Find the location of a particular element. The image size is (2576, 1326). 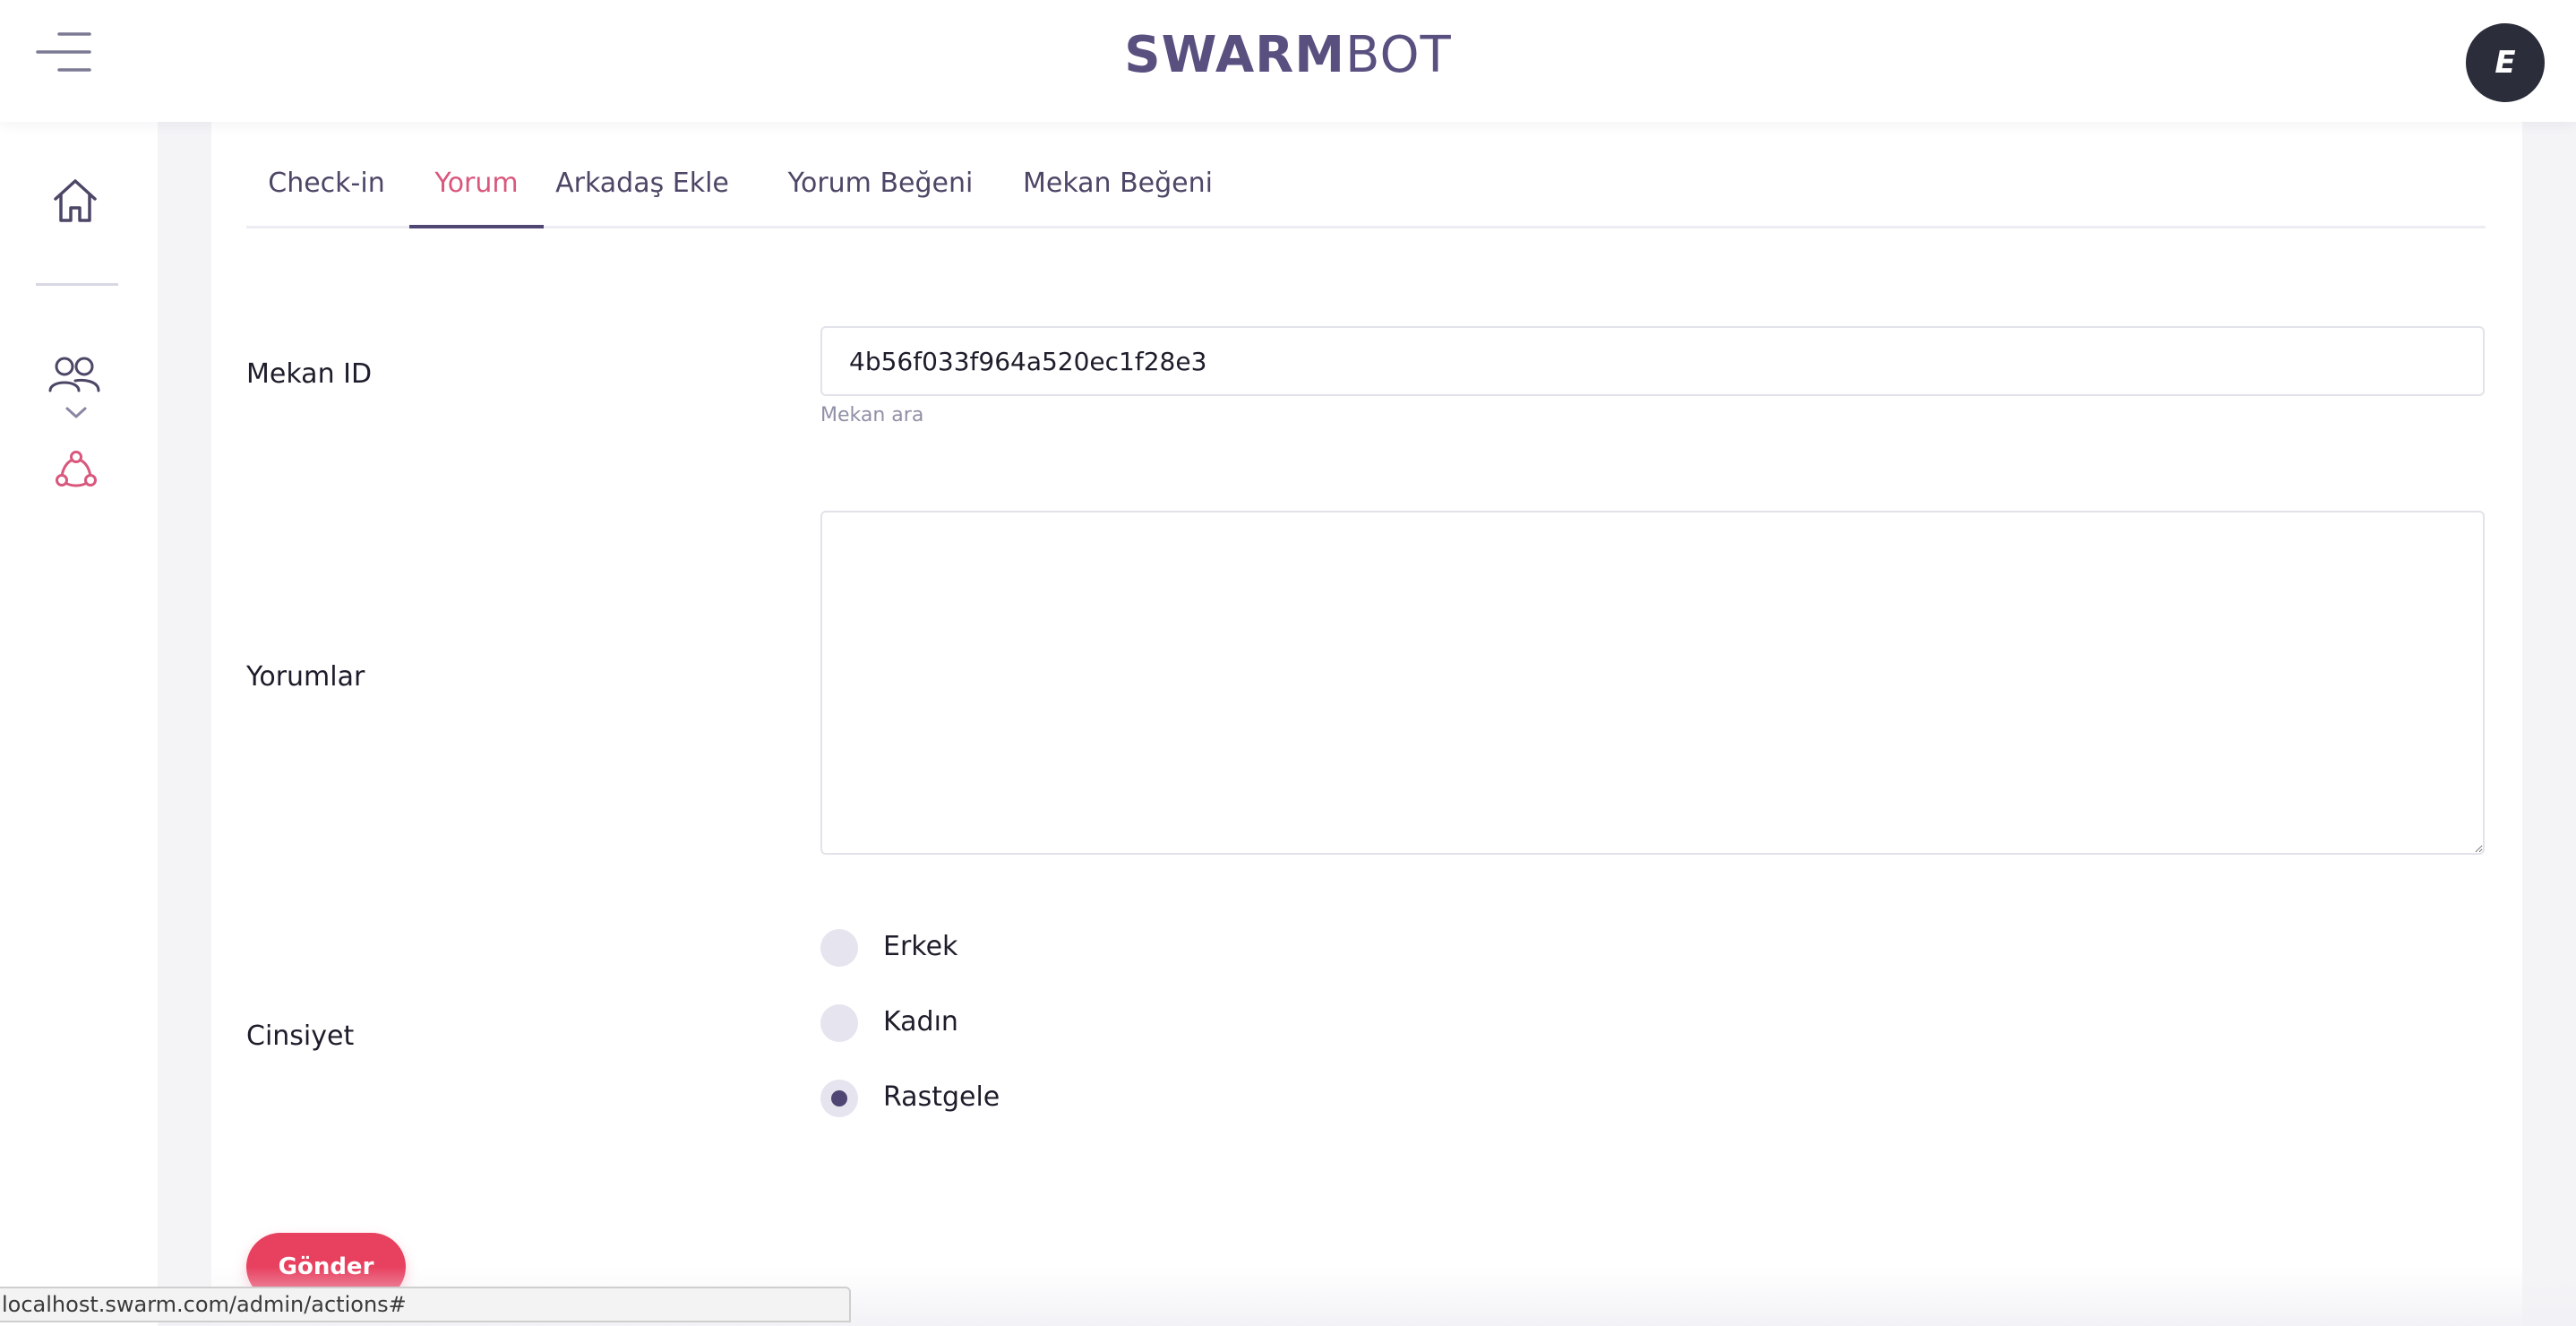

tab-yorum: Yorum is located at coordinates (476, 188).